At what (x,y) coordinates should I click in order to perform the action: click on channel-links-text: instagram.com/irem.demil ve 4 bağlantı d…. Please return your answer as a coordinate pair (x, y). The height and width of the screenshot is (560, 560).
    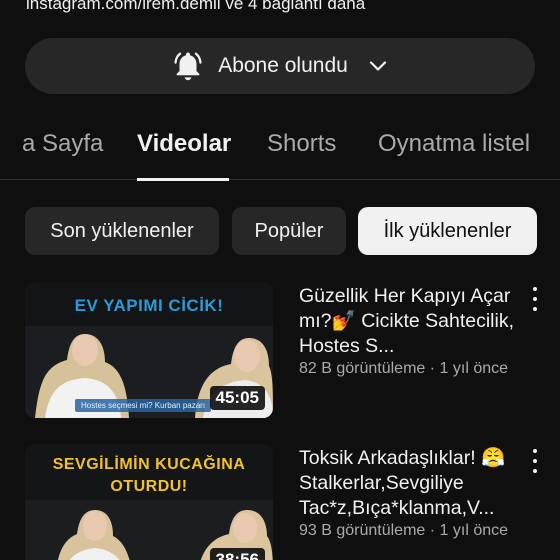
    Looking at the image, I should click on (195, 7).